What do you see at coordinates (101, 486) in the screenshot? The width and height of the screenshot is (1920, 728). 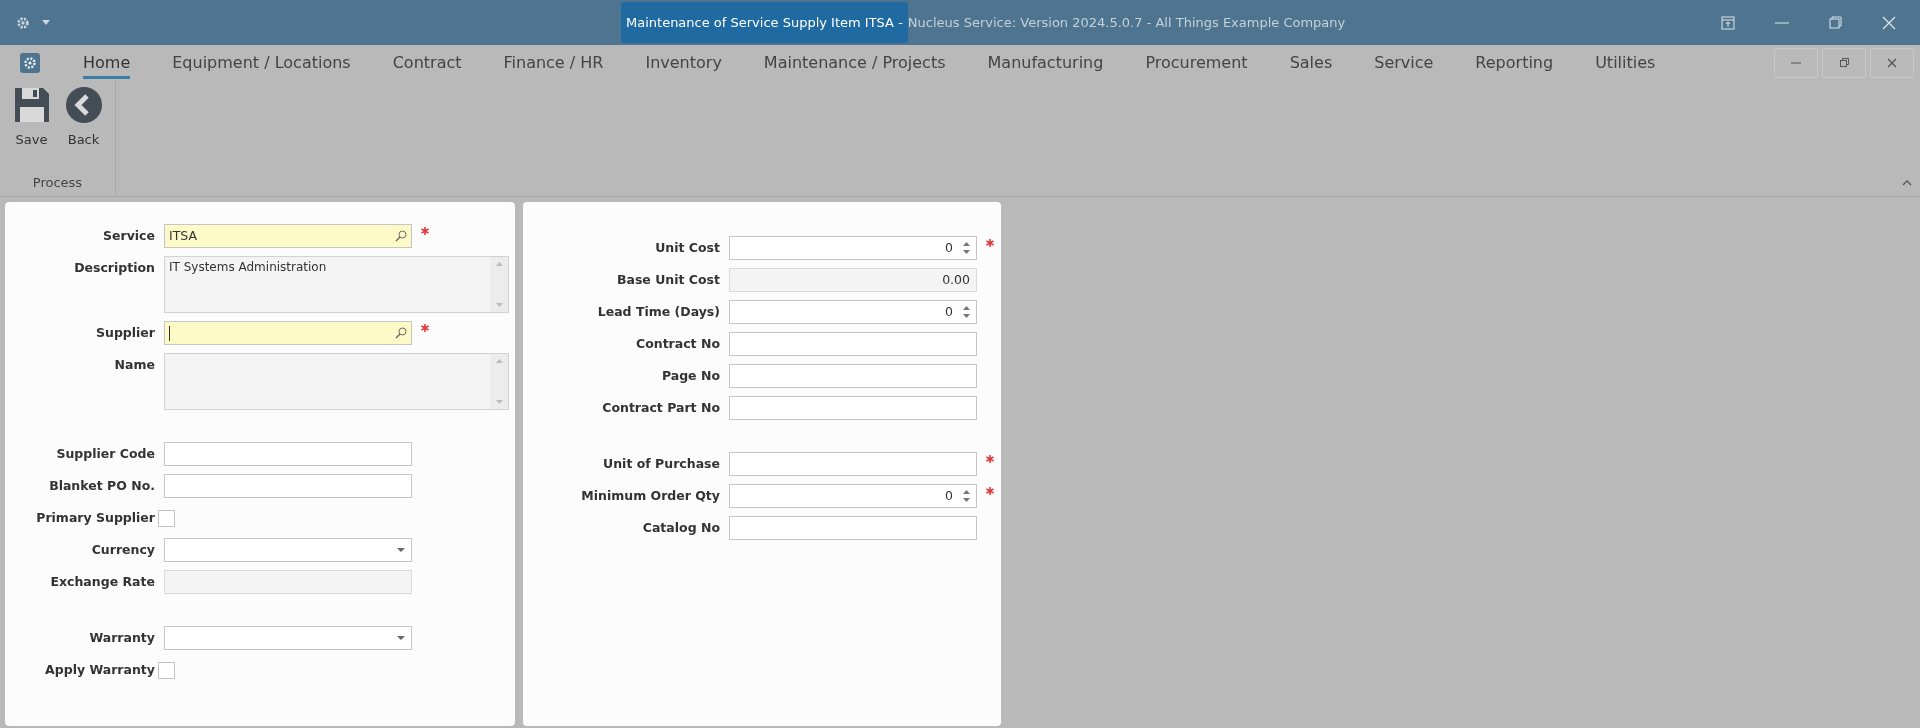 I see `field-label: Blanket PO No.` at bounding box center [101, 486].